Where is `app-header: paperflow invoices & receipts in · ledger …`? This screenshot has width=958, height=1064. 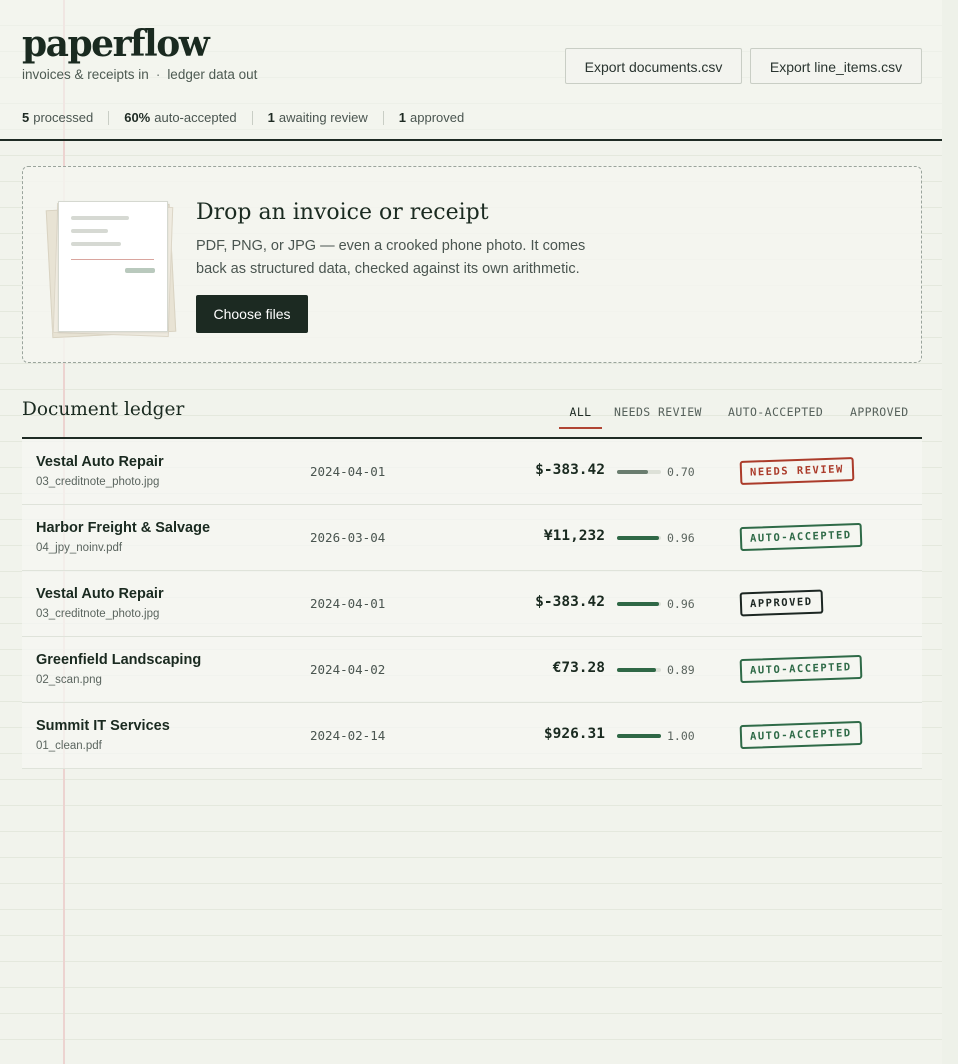 app-header: paperflow invoices & receipts in · ledger … is located at coordinates (471, 70).